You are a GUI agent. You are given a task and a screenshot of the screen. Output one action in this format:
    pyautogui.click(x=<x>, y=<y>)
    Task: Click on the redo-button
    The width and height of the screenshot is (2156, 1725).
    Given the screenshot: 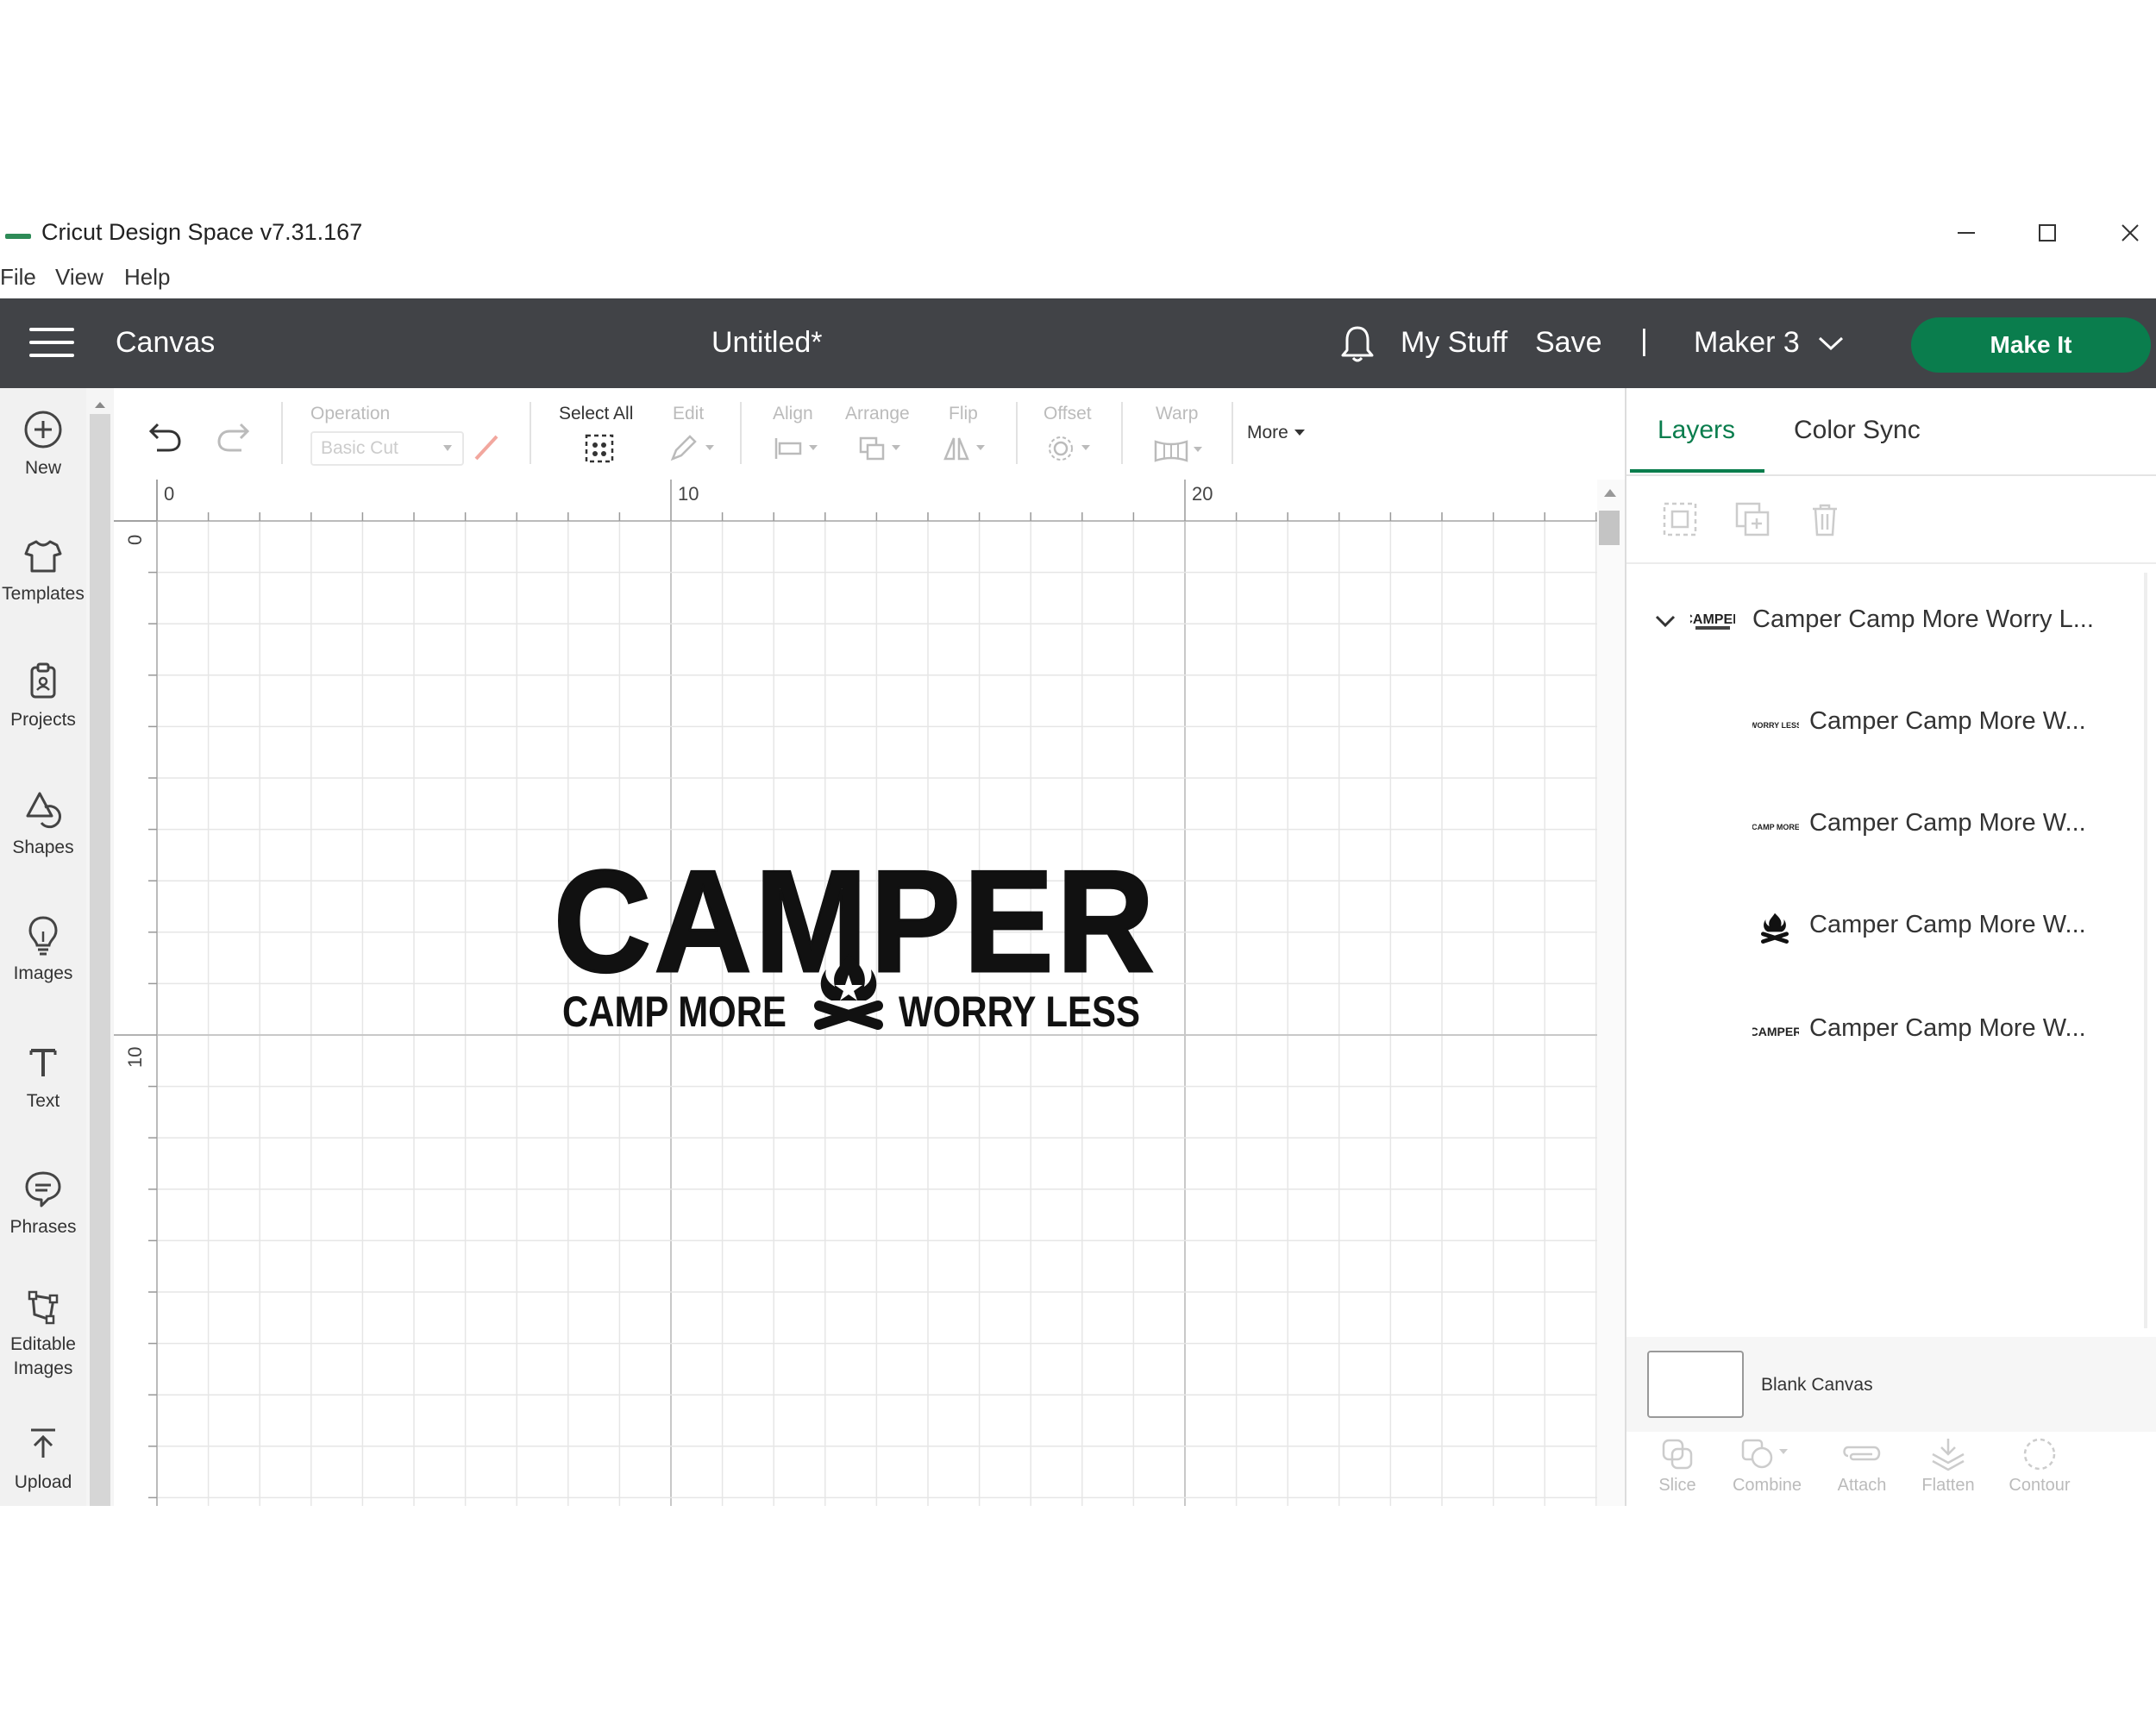 What is the action you would take?
    pyautogui.click(x=234, y=439)
    